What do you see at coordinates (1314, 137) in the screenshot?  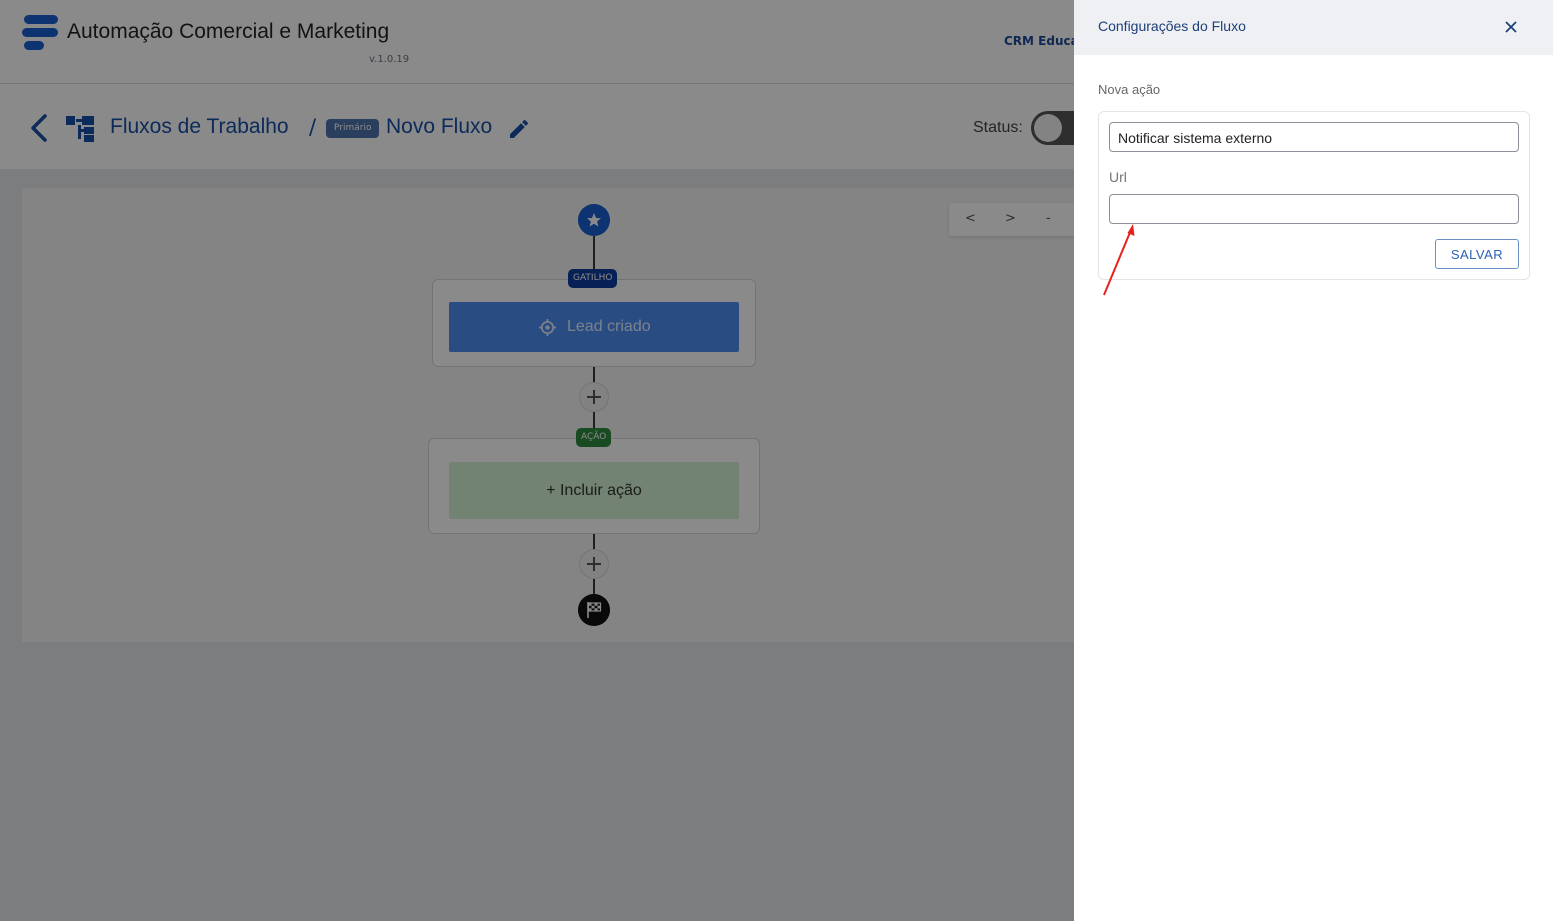 I see `action-type-select: Notificar sistema externo` at bounding box center [1314, 137].